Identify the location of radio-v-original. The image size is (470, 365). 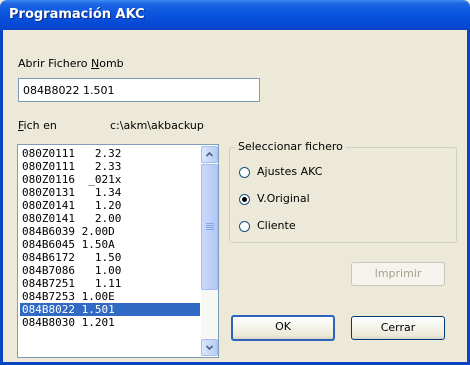
(244, 199).